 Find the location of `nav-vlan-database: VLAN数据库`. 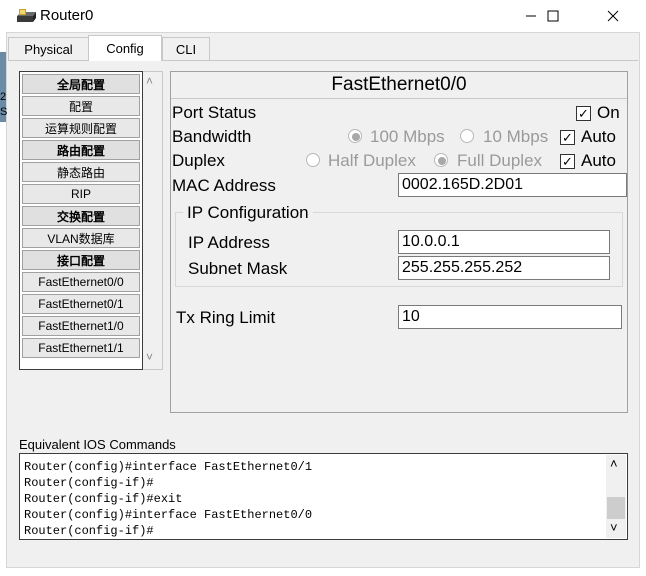

nav-vlan-database: VLAN数据库 is located at coordinates (81, 238).